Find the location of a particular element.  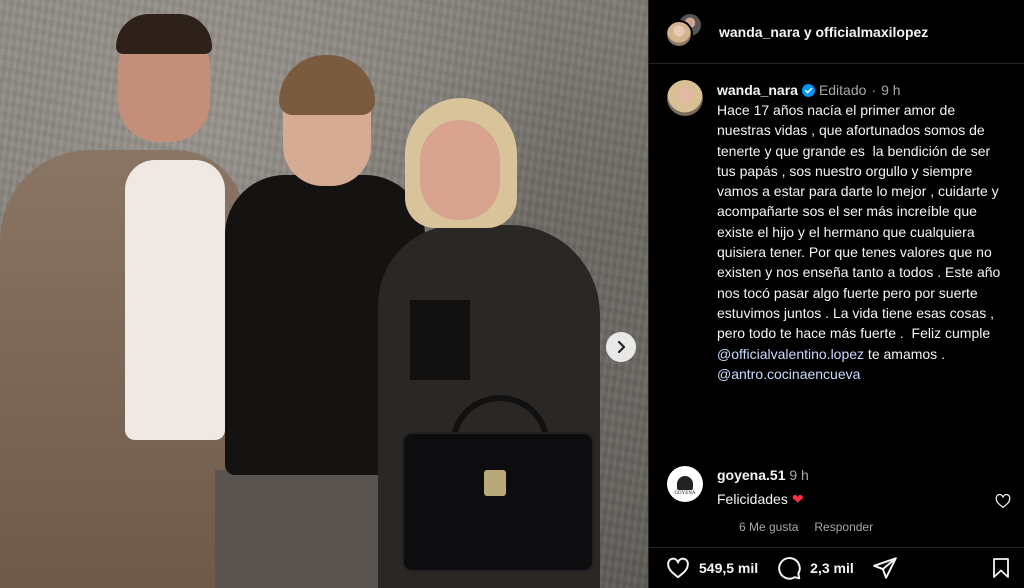

header-usernames: wanda_nara y officialmaxilopez is located at coordinates (823, 32).